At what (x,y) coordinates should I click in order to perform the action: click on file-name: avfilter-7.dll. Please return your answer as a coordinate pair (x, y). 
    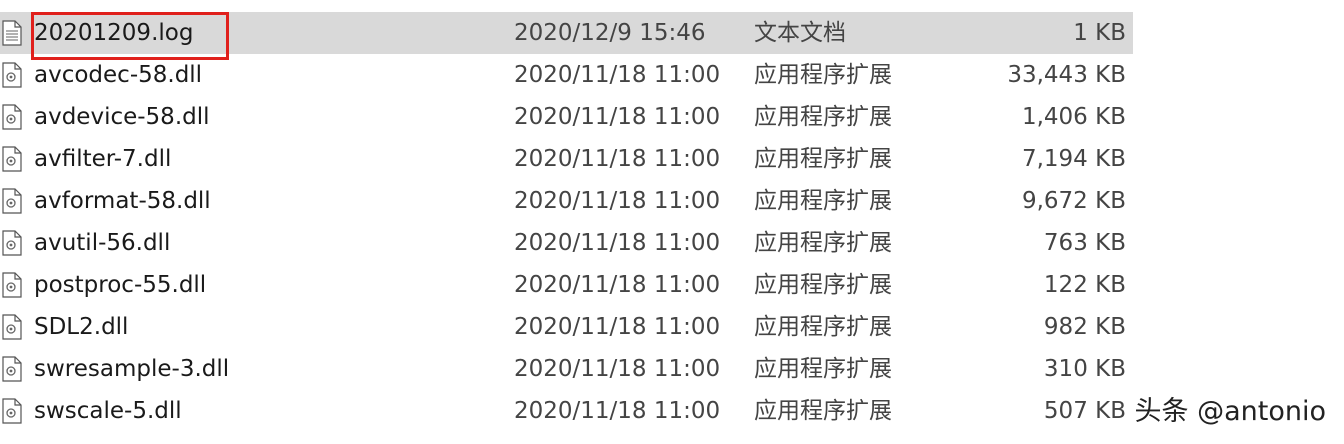
    Looking at the image, I should click on (102, 159).